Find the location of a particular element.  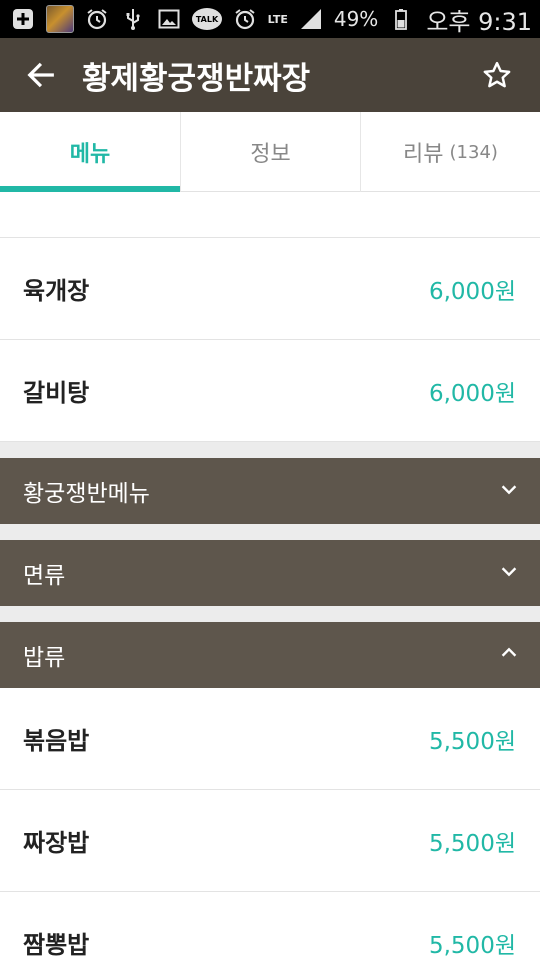

tab-menu-label: 메뉴 is located at coordinates (90, 154).